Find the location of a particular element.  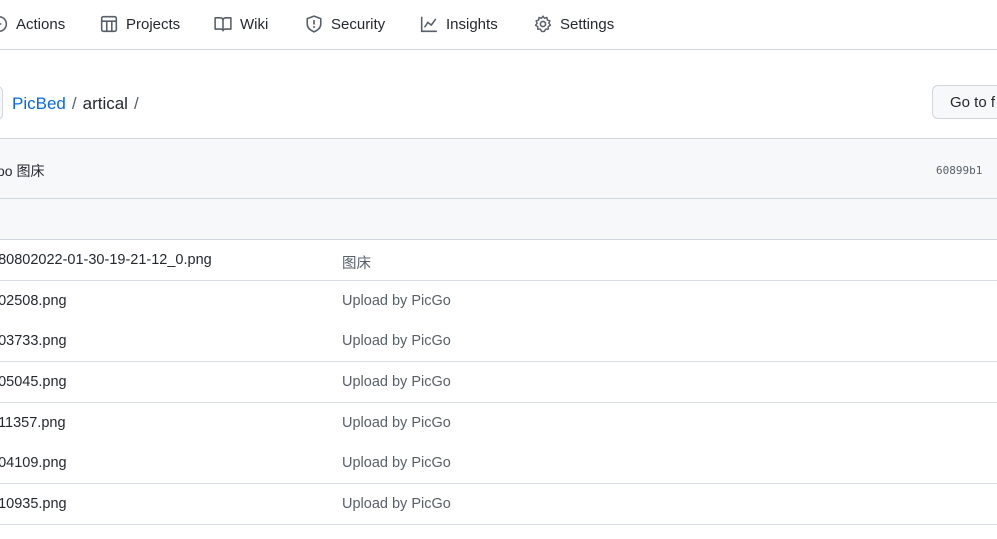

file-name-link: 205045.png is located at coordinates (33, 382).